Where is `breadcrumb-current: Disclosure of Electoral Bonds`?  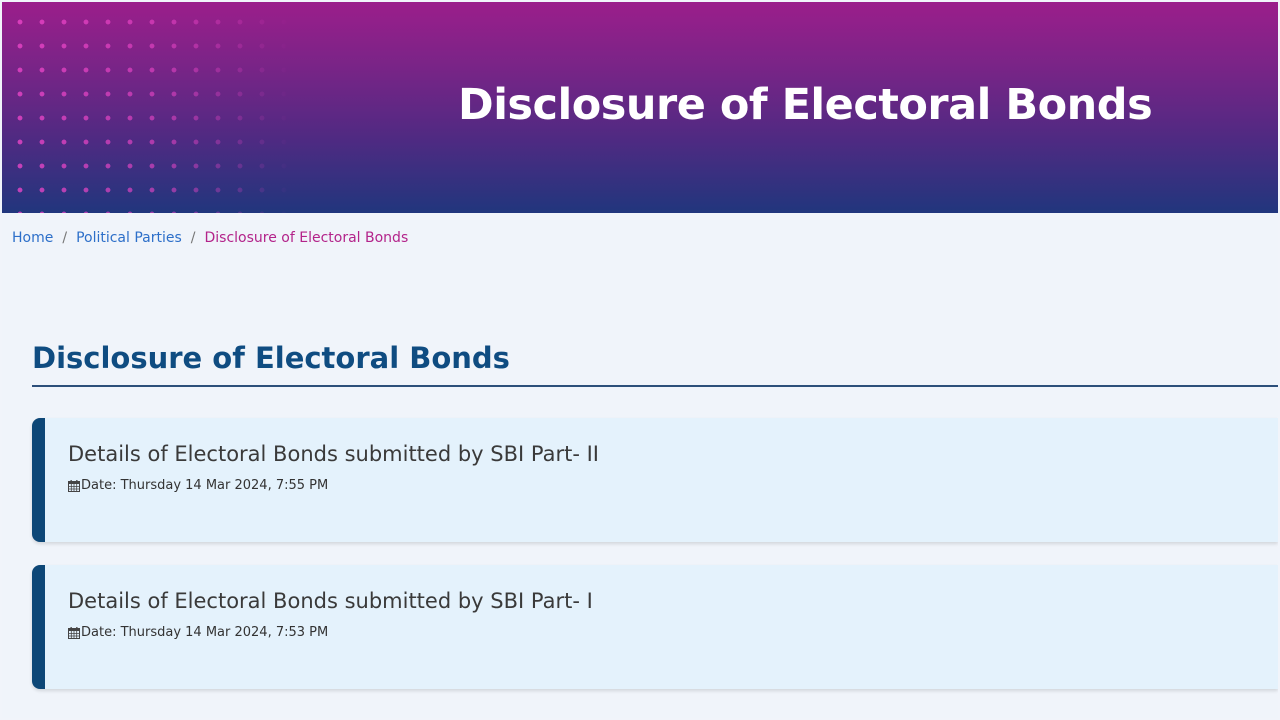 breadcrumb-current: Disclosure of Electoral Bonds is located at coordinates (306, 238).